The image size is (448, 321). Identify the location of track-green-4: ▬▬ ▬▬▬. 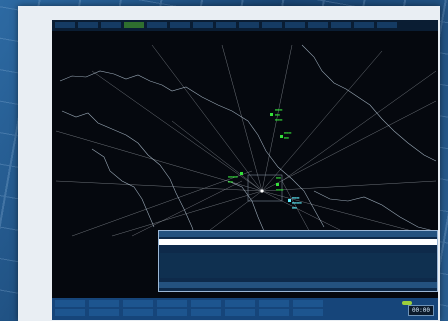
(280, 183).